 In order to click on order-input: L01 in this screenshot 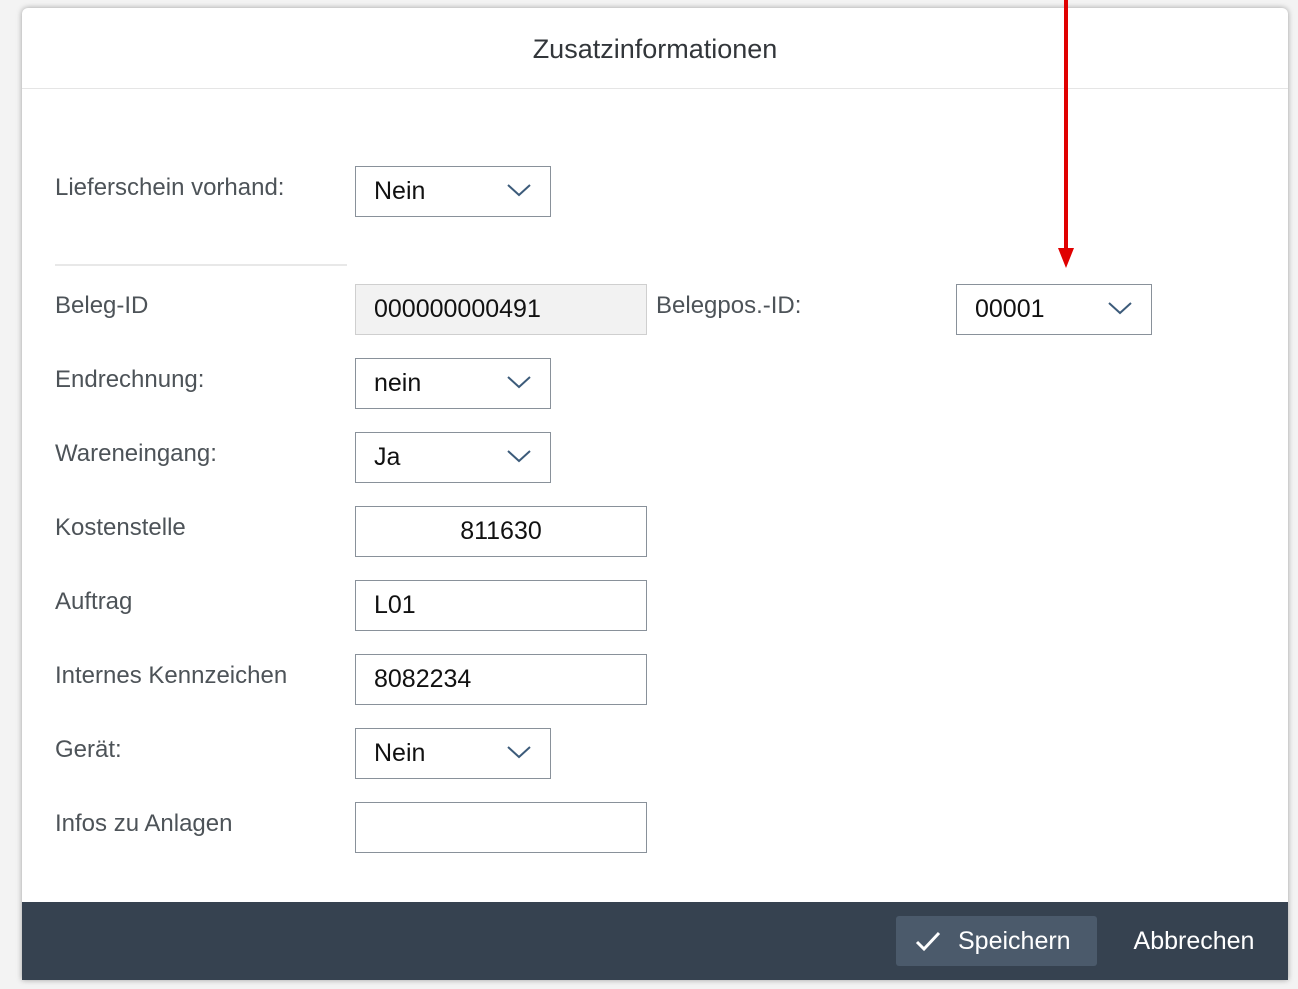, I will do `click(501, 605)`.